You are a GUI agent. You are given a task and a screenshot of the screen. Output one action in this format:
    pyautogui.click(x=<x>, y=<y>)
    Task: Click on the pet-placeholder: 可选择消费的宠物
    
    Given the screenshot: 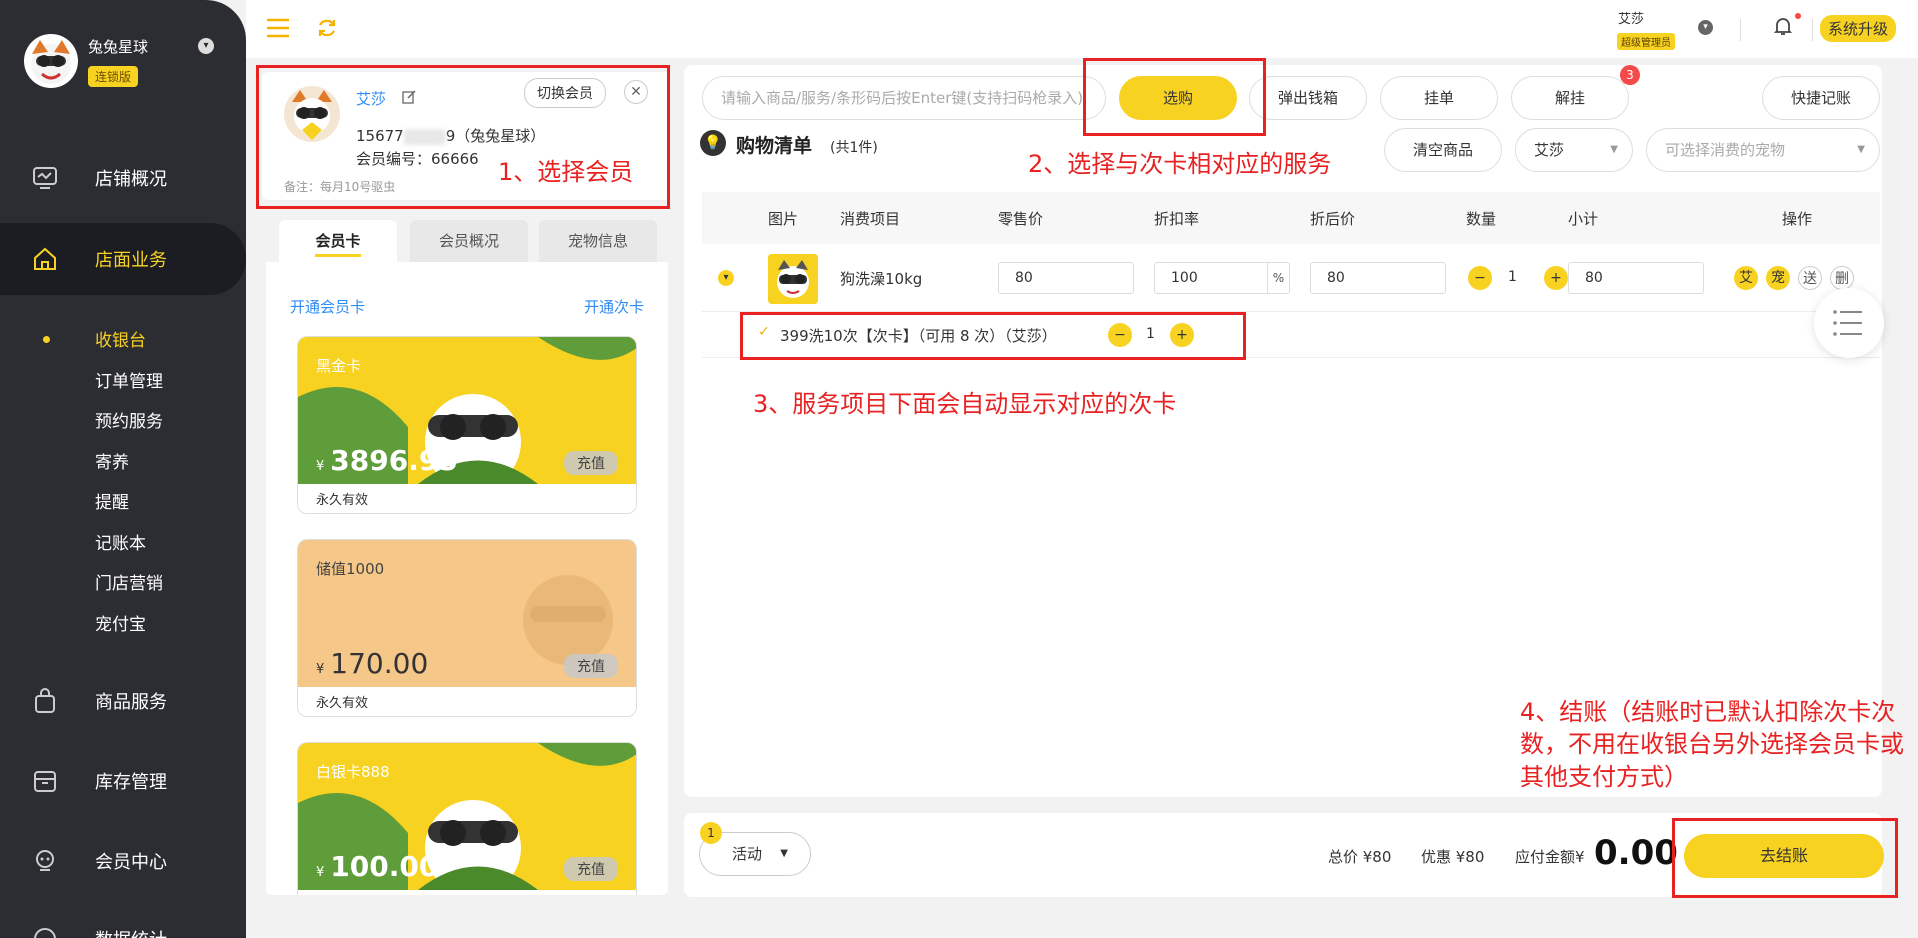 What is the action you would take?
    pyautogui.click(x=1725, y=150)
    